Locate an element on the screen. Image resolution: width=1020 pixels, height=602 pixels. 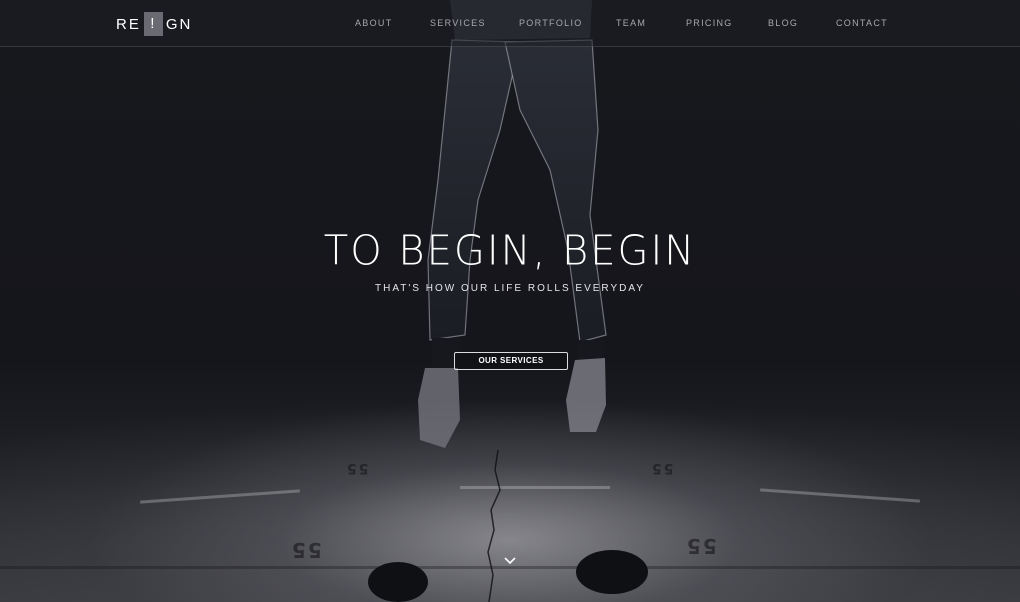
nav-link-blog: BLOG is located at coordinates (783, 23).